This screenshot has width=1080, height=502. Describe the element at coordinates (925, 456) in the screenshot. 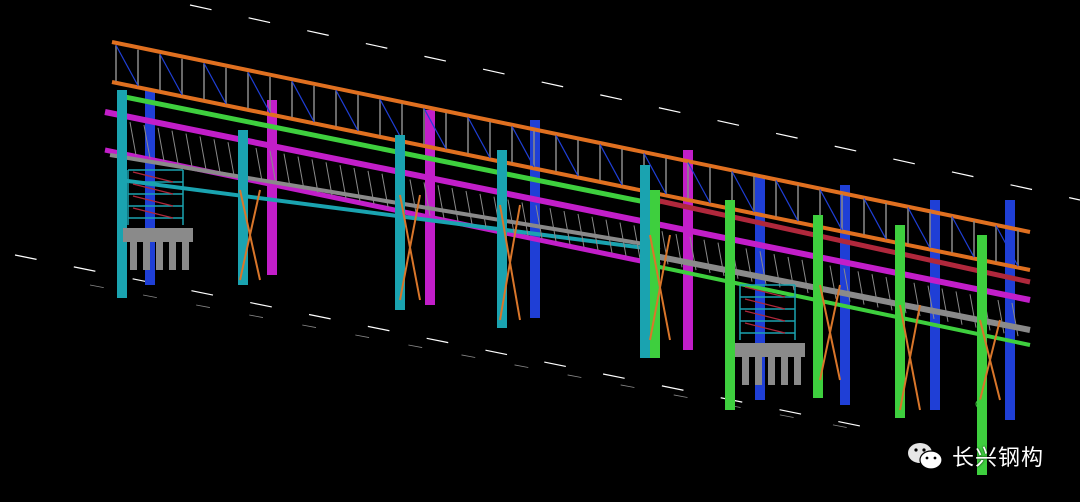

I see `wechat-icon` at that location.